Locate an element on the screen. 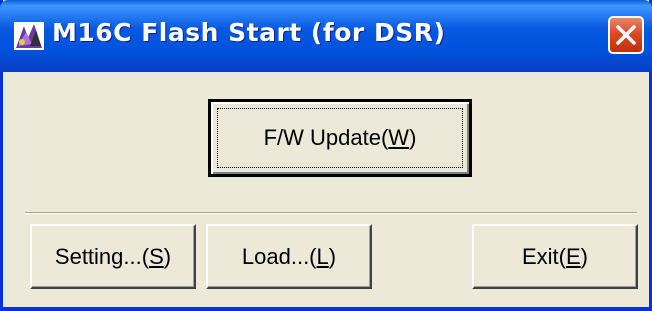  separator is located at coordinates (331, 213).